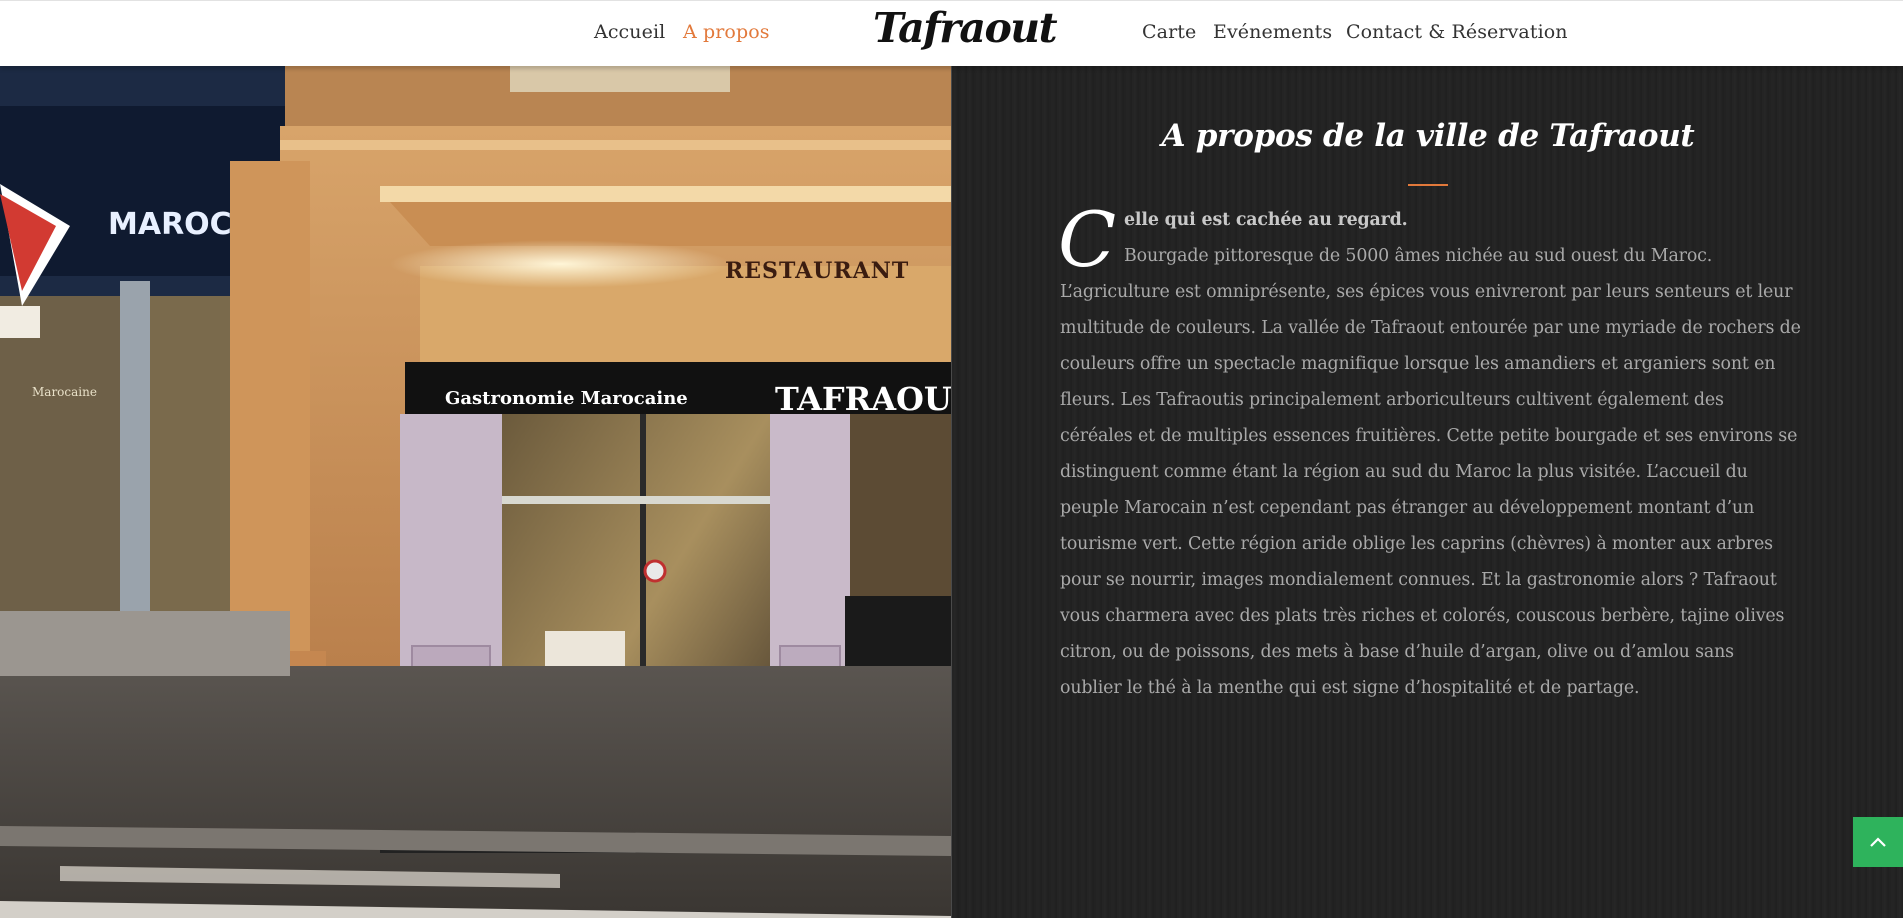 Image resolution: width=1903 pixels, height=918 pixels. I want to click on drop-cap: C, so click(1087, 239).